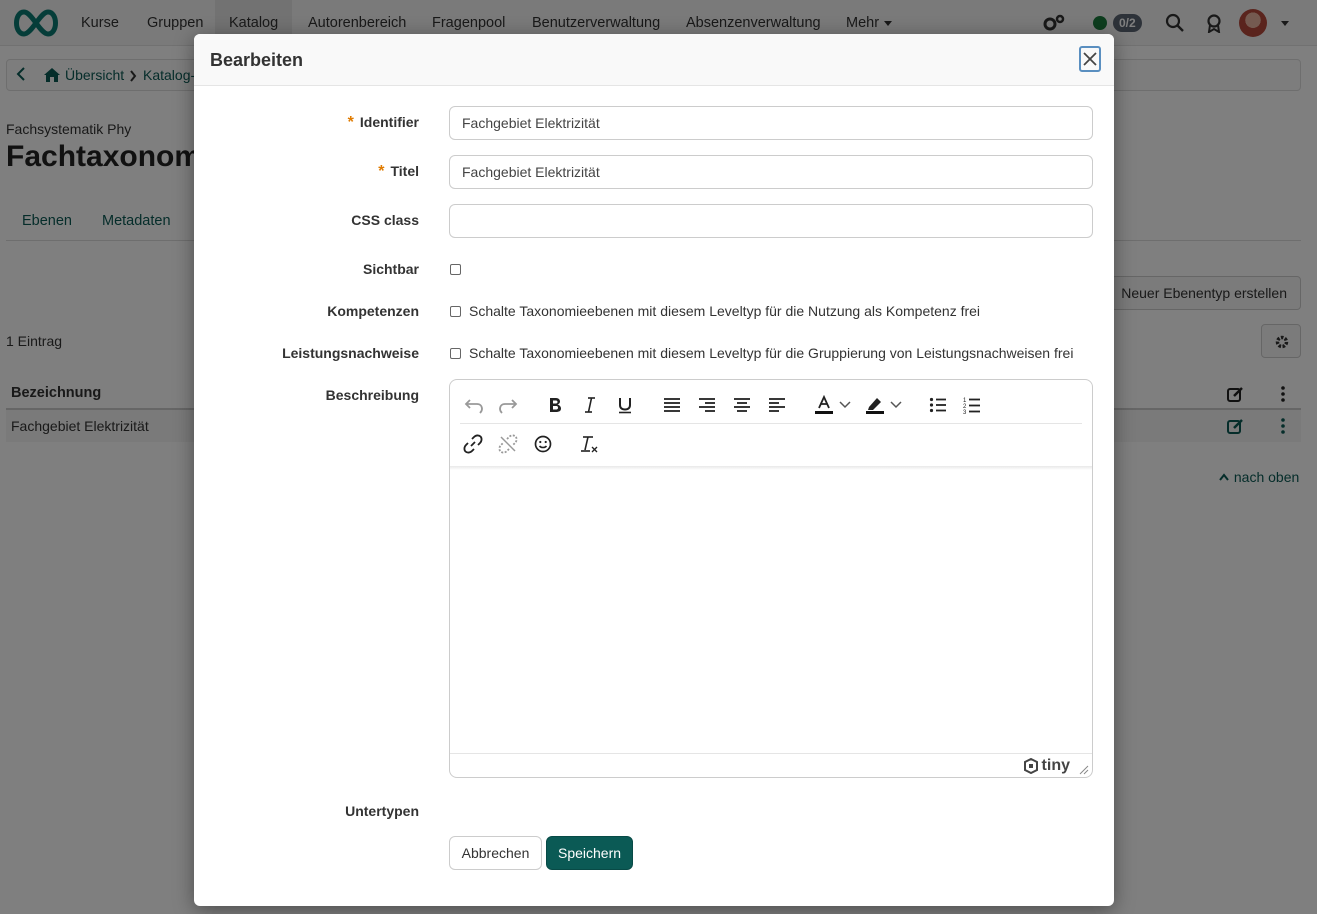 This screenshot has width=1317, height=914. Describe the element at coordinates (474, 405) in the screenshot. I see `undo-icon` at that location.